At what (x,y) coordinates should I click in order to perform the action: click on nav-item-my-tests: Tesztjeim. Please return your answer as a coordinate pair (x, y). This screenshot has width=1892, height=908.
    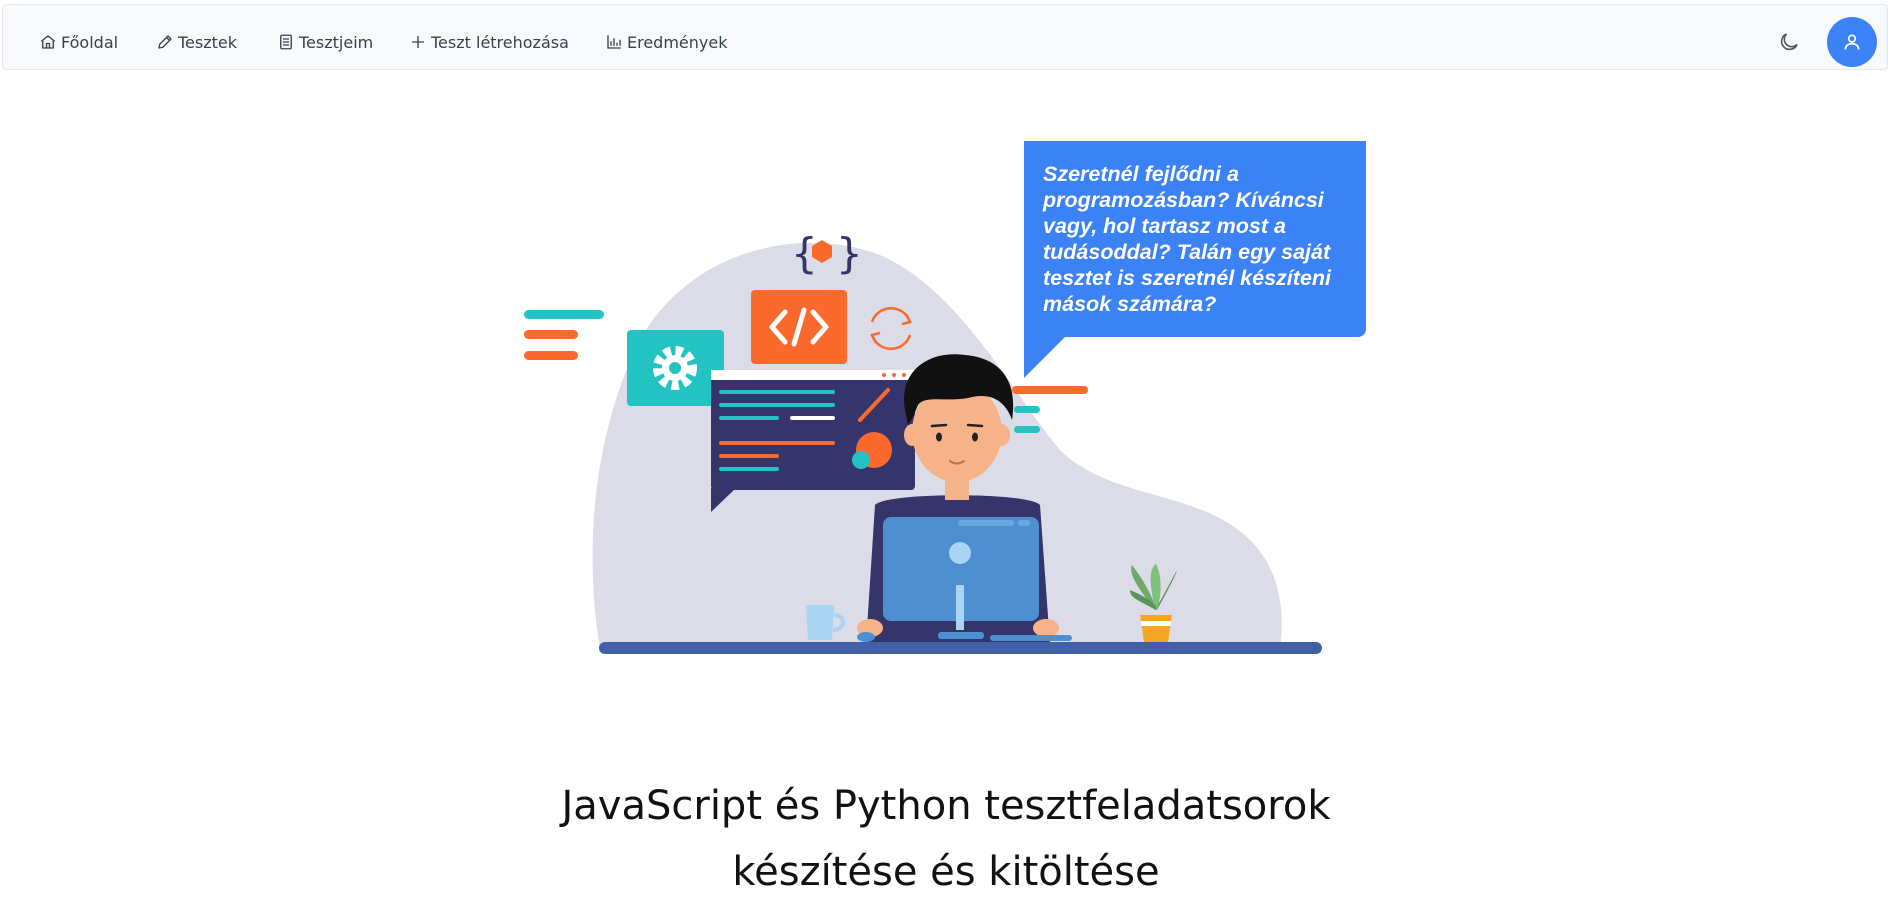
    Looking at the image, I should click on (325, 42).